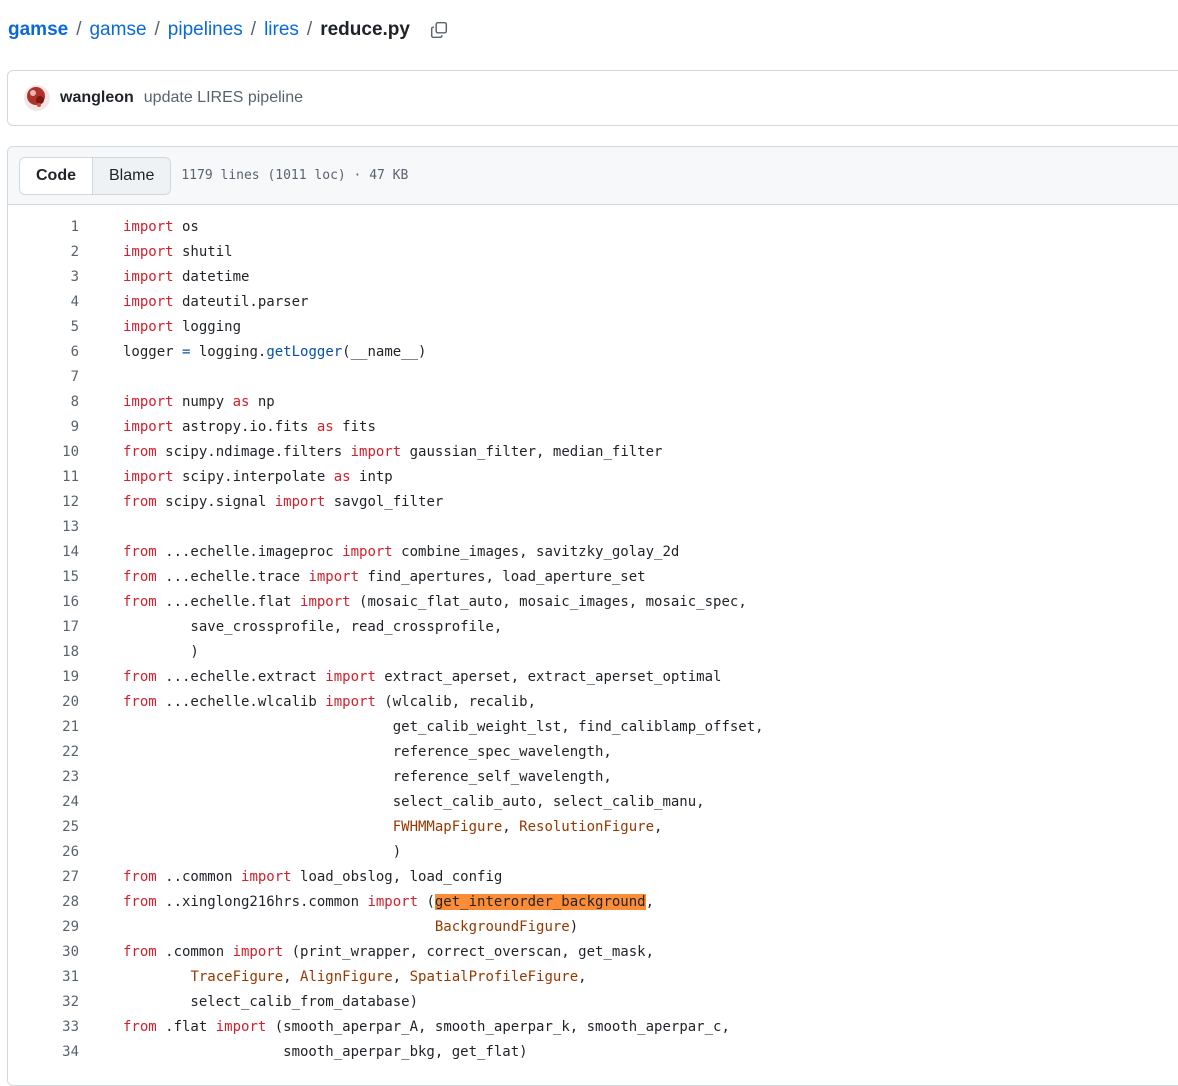 This screenshot has height=1086, width=1178. I want to click on code-token: scipy.signal, so click(215, 501).